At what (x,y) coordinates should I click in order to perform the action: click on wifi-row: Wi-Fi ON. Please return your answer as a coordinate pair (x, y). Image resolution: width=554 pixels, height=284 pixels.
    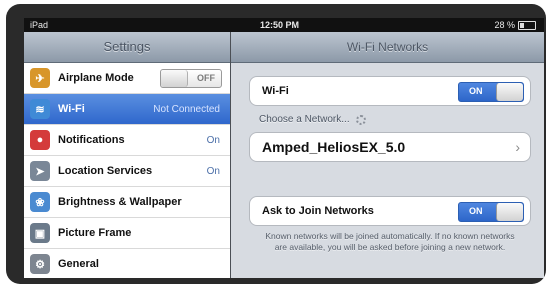
    Looking at the image, I should click on (390, 91).